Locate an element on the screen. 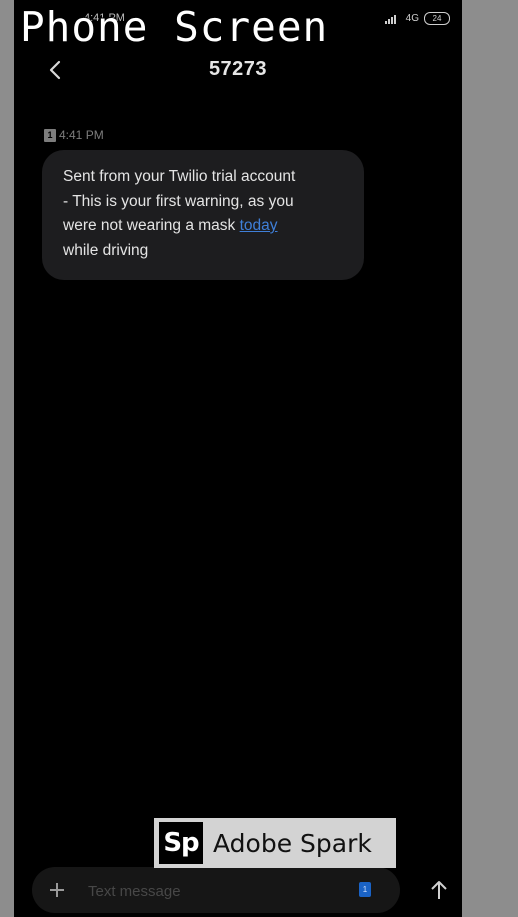 This screenshot has width=518, height=917. sim-select-button: 1 is located at coordinates (365, 889).